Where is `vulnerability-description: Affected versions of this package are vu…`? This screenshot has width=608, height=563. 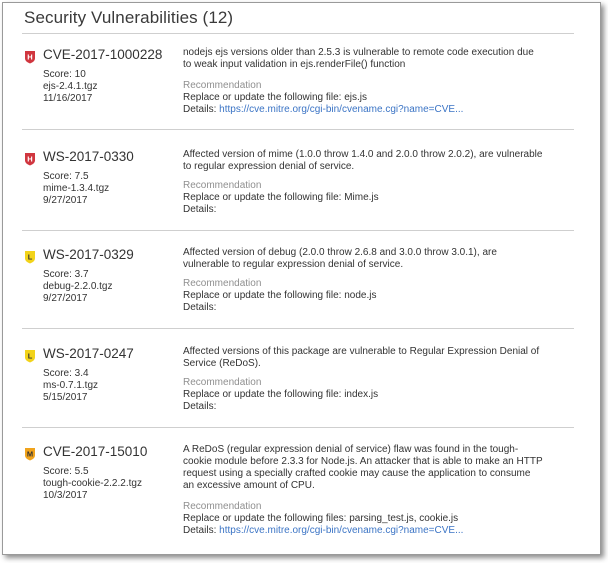
vulnerability-description: Affected versions of this package are vu… is located at coordinates (361, 357).